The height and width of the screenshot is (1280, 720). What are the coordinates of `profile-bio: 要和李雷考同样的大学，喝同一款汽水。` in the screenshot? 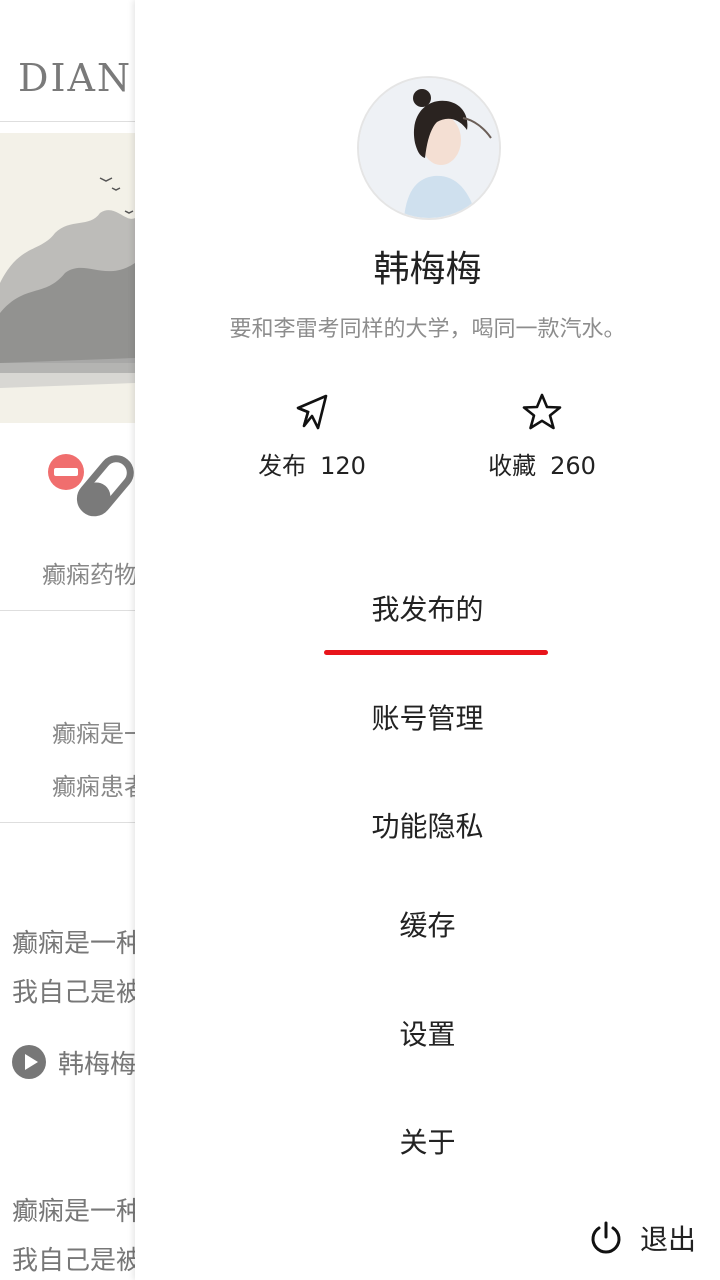 It's located at (427, 329).